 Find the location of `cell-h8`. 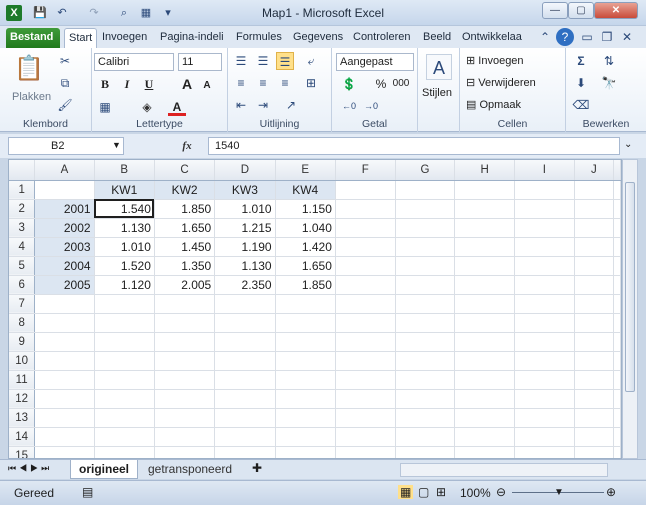

cell-h8 is located at coordinates (485, 323).